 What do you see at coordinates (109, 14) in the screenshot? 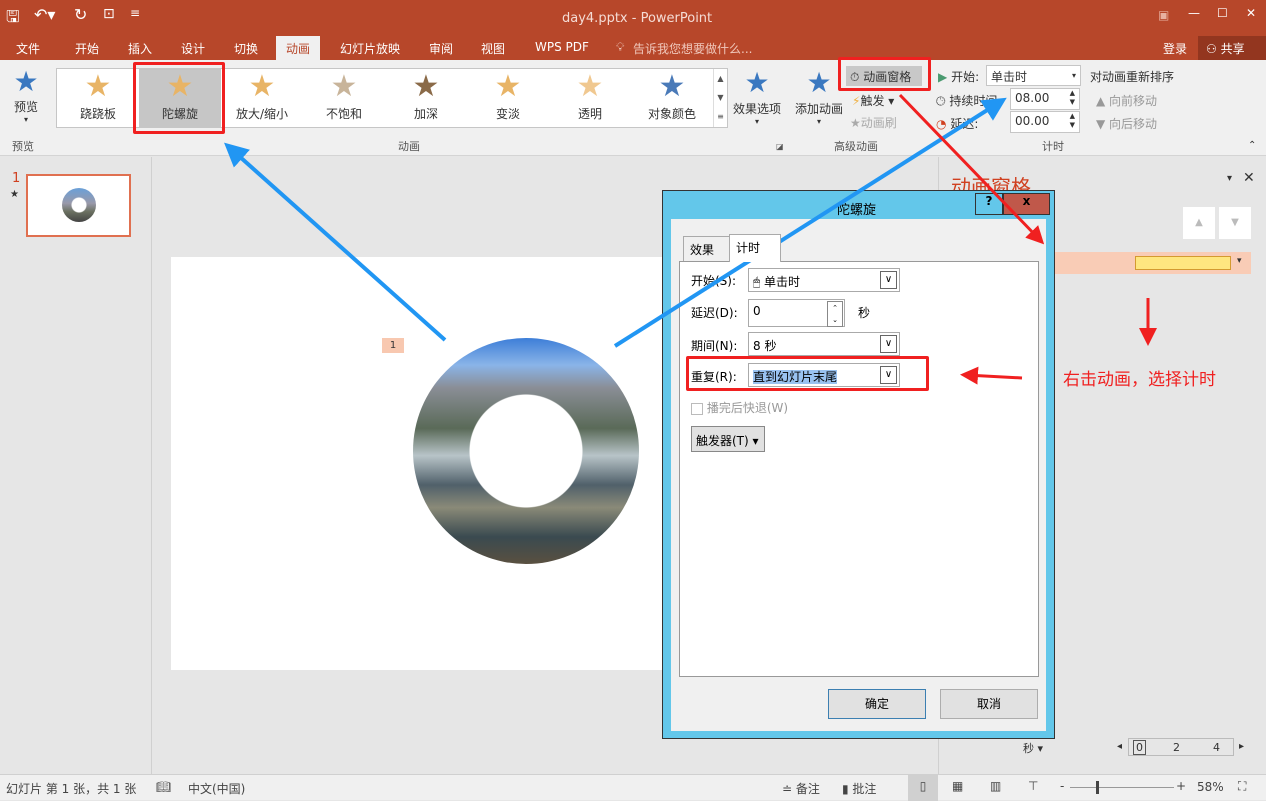
I see `present-icon: ⊡` at bounding box center [109, 14].